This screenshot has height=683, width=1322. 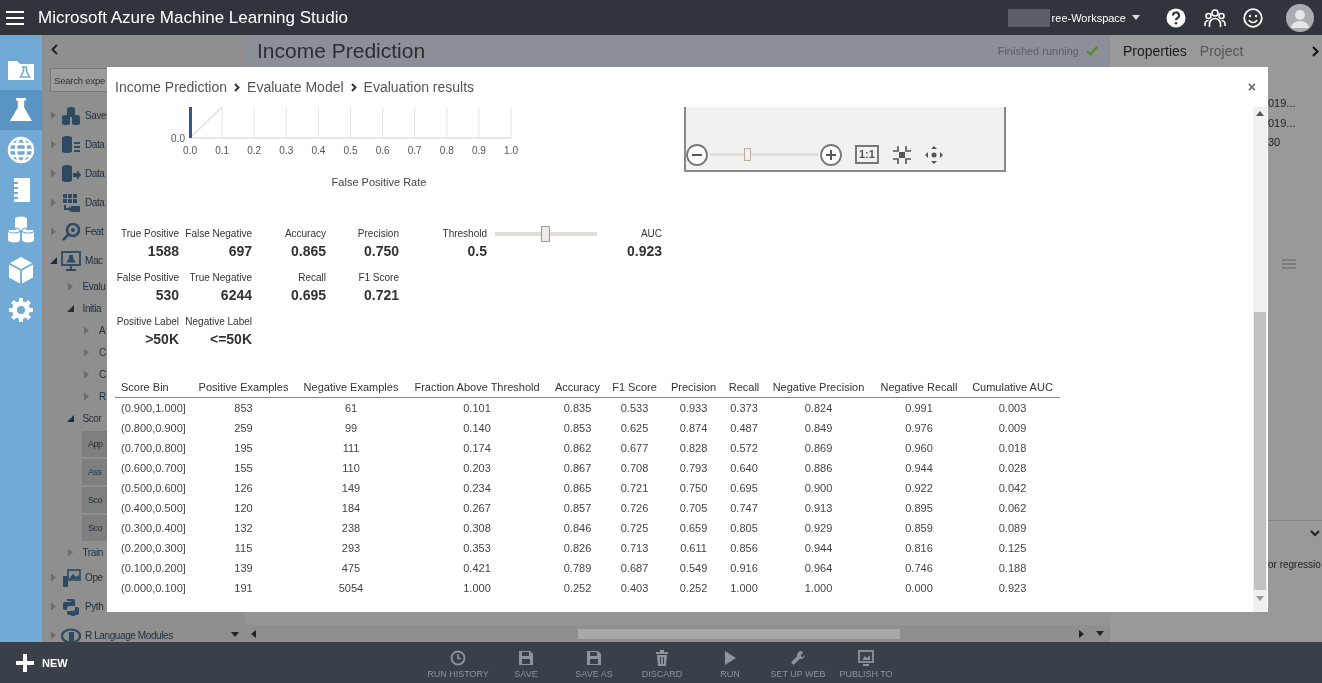 I want to click on metric-value: 1588, so click(x=163, y=251).